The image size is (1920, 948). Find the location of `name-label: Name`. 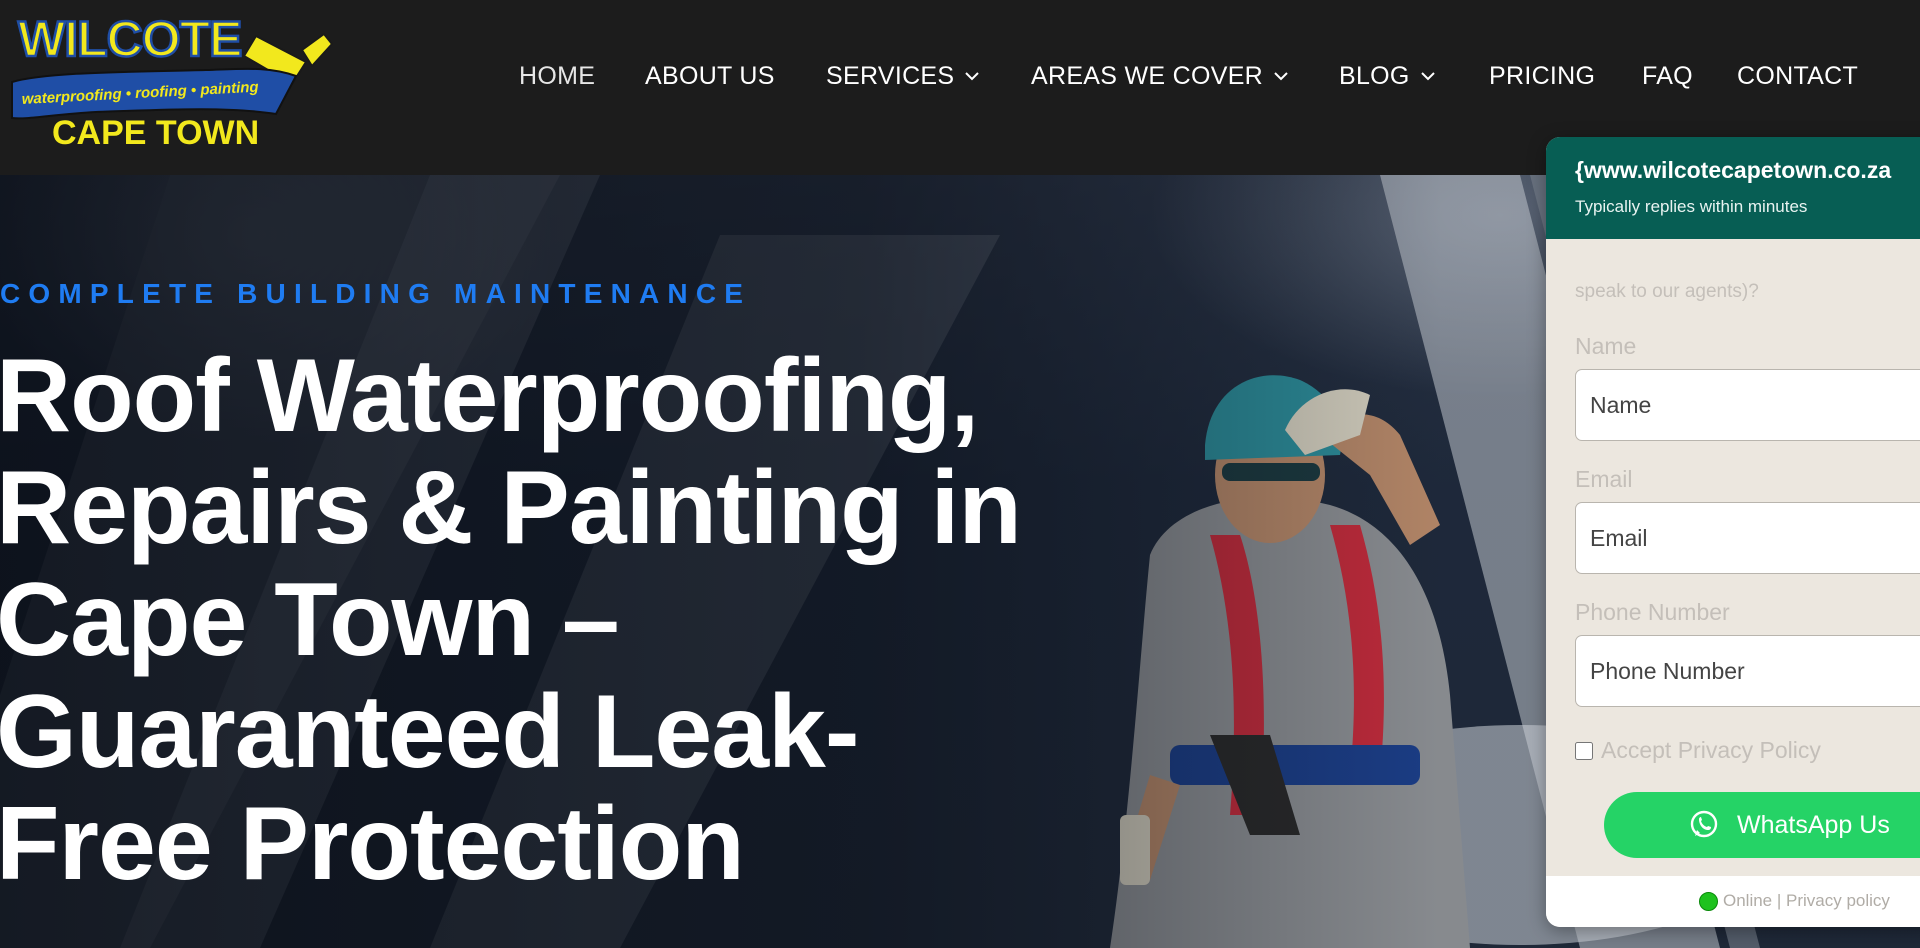

name-label: Name is located at coordinates (1606, 346).